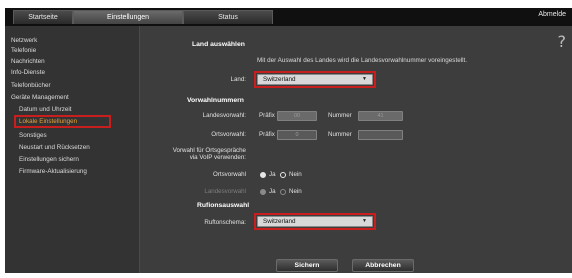 This screenshot has width=572, height=278. Describe the element at coordinates (223, 205) in the screenshot. I see `rufton-heading: Rufionsauswahl` at that location.